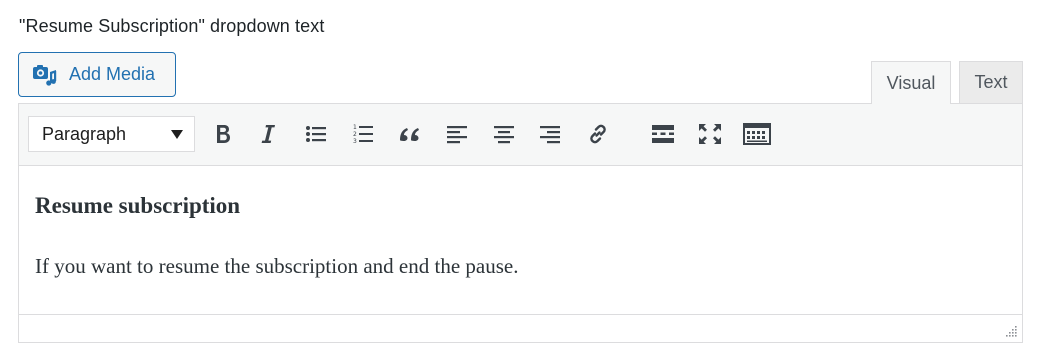  I want to click on blockquote-icon, so click(410, 134).